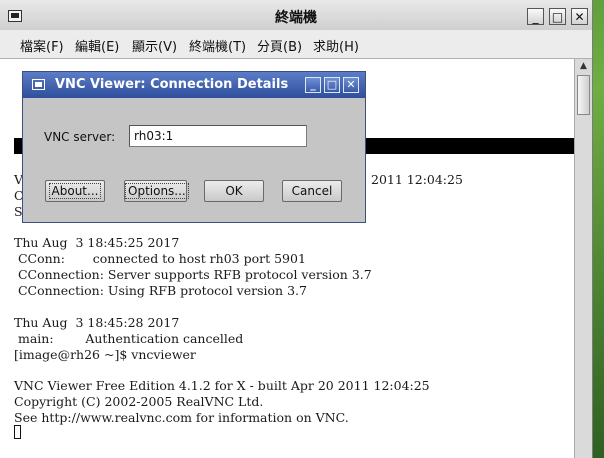 The image size is (604, 458). I want to click on terminal-scrollbar: ▲, so click(583, 258).